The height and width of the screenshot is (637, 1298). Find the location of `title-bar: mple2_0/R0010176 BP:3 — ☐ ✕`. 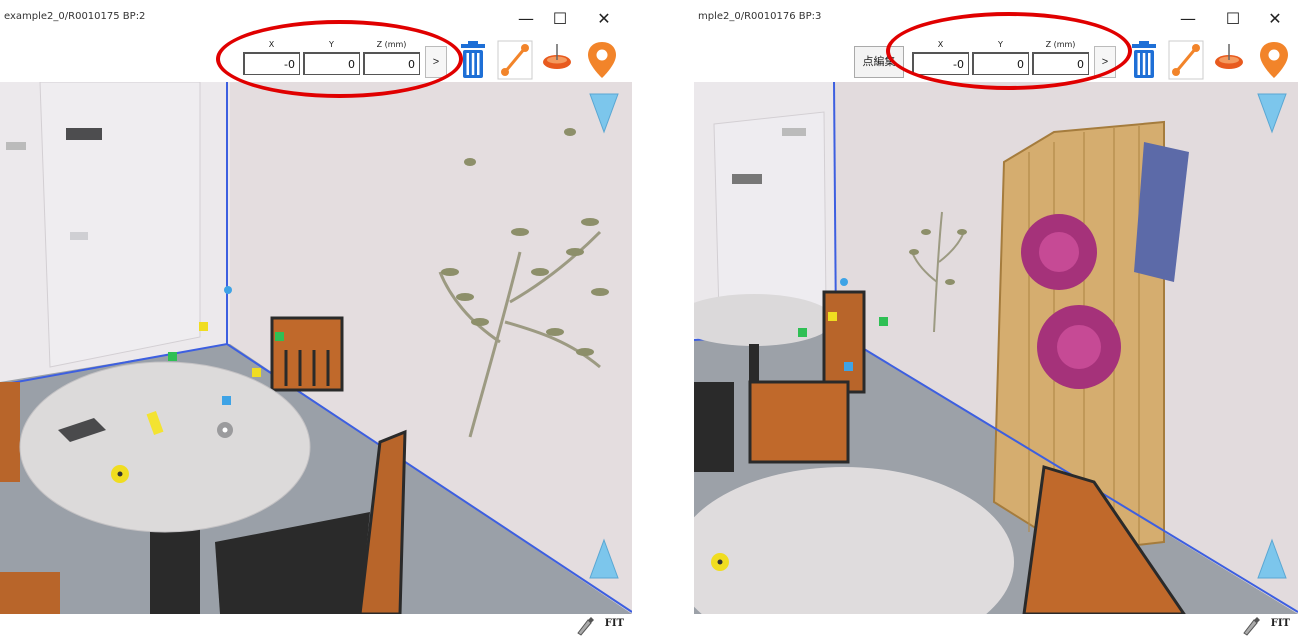

title-bar: mple2_0/R0010176 BP:3 — ☐ ✕ is located at coordinates (996, 17).